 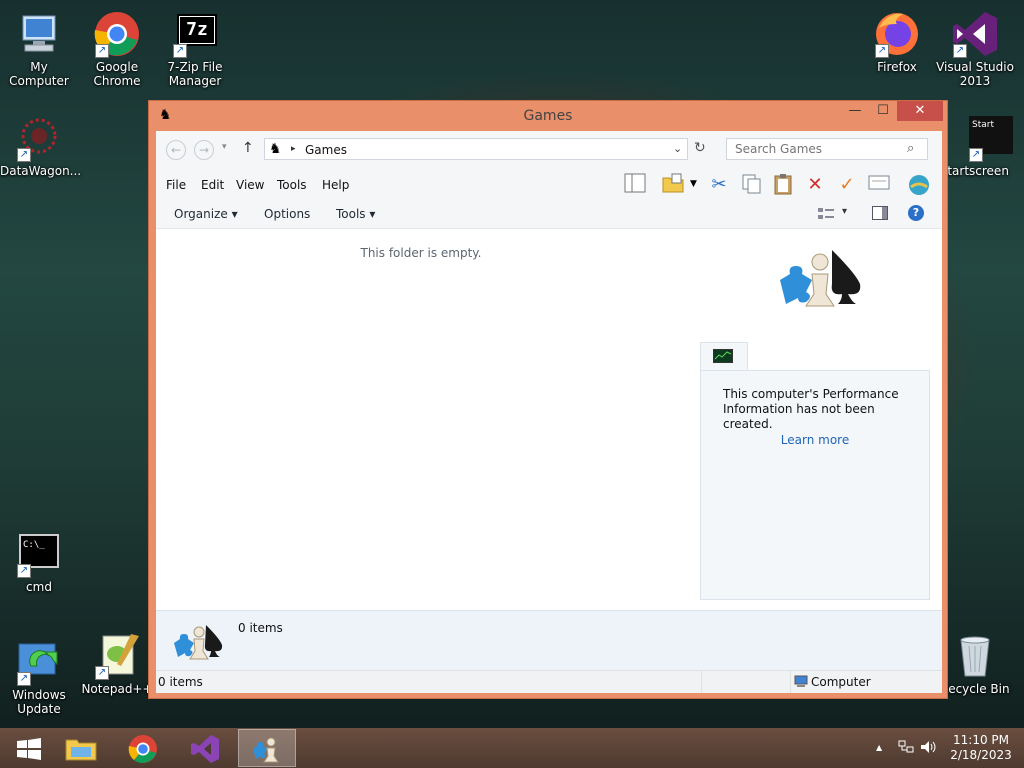 I want to click on status-divider, so click(x=701, y=682).